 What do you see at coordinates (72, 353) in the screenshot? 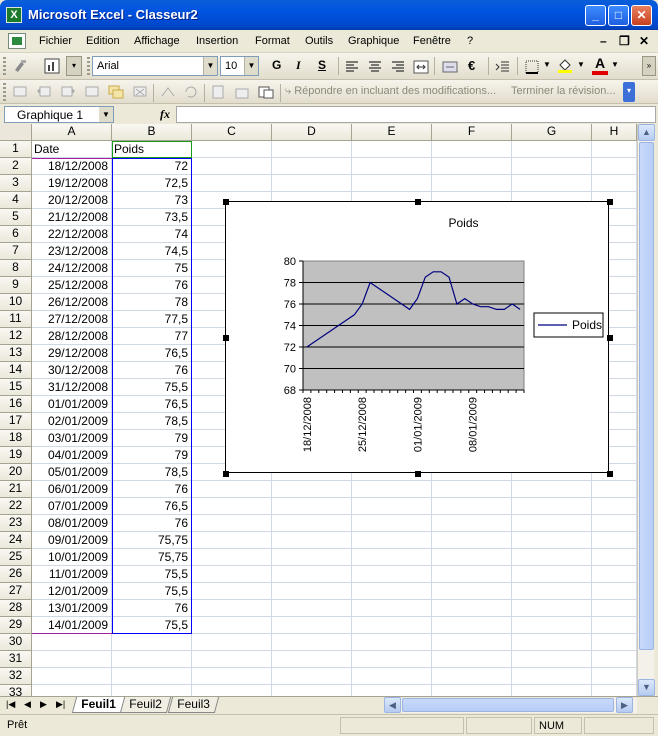
I see `cell-a13: 29/12/2008` at bounding box center [72, 353].